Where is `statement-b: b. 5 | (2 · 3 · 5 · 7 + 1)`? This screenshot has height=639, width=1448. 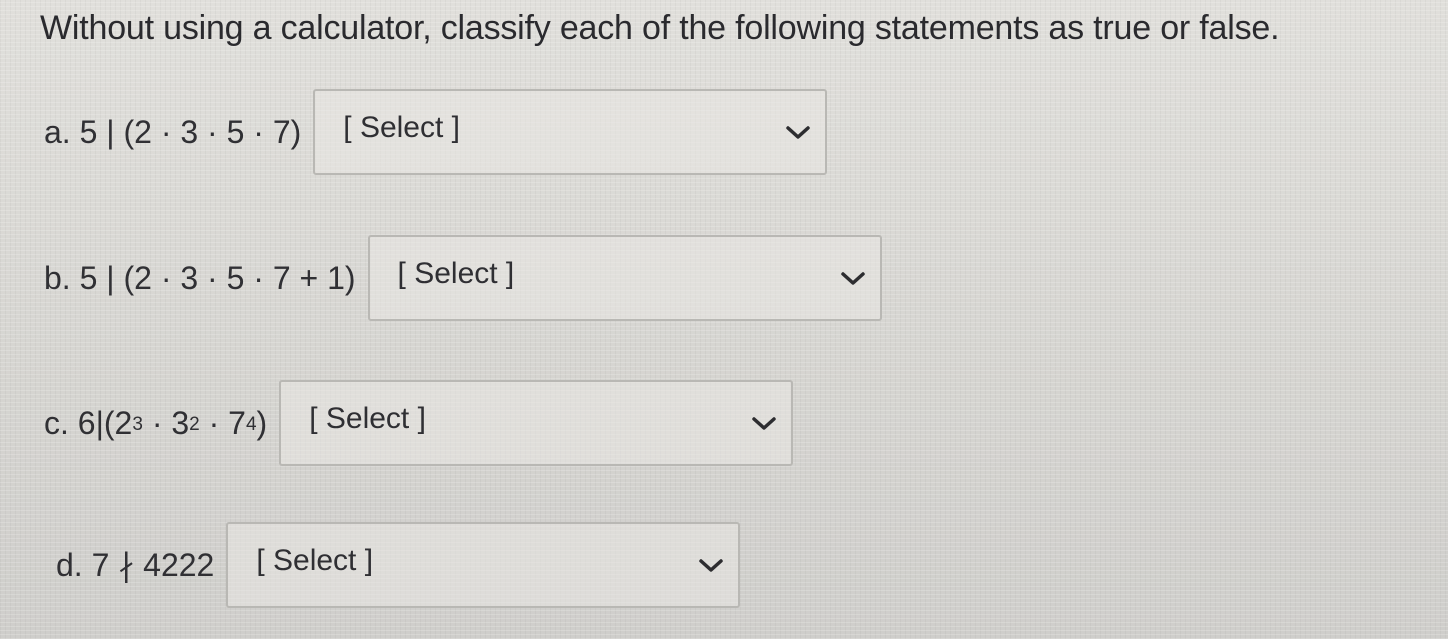 statement-b: b. 5 | (2 · 3 · 5 · 7 + 1) is located at coordinates (200, 278).